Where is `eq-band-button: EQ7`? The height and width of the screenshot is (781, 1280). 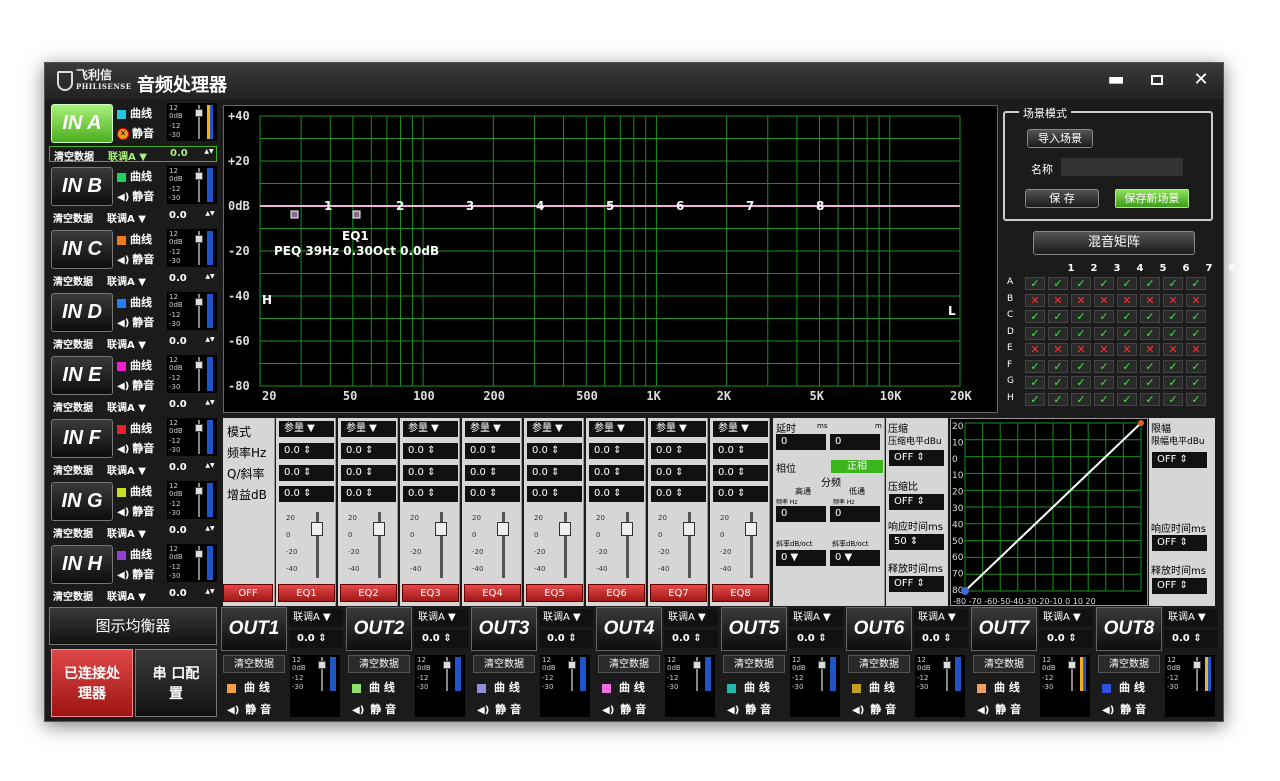 eq-band-button: EQ7 is located at coordinates (678, 593).